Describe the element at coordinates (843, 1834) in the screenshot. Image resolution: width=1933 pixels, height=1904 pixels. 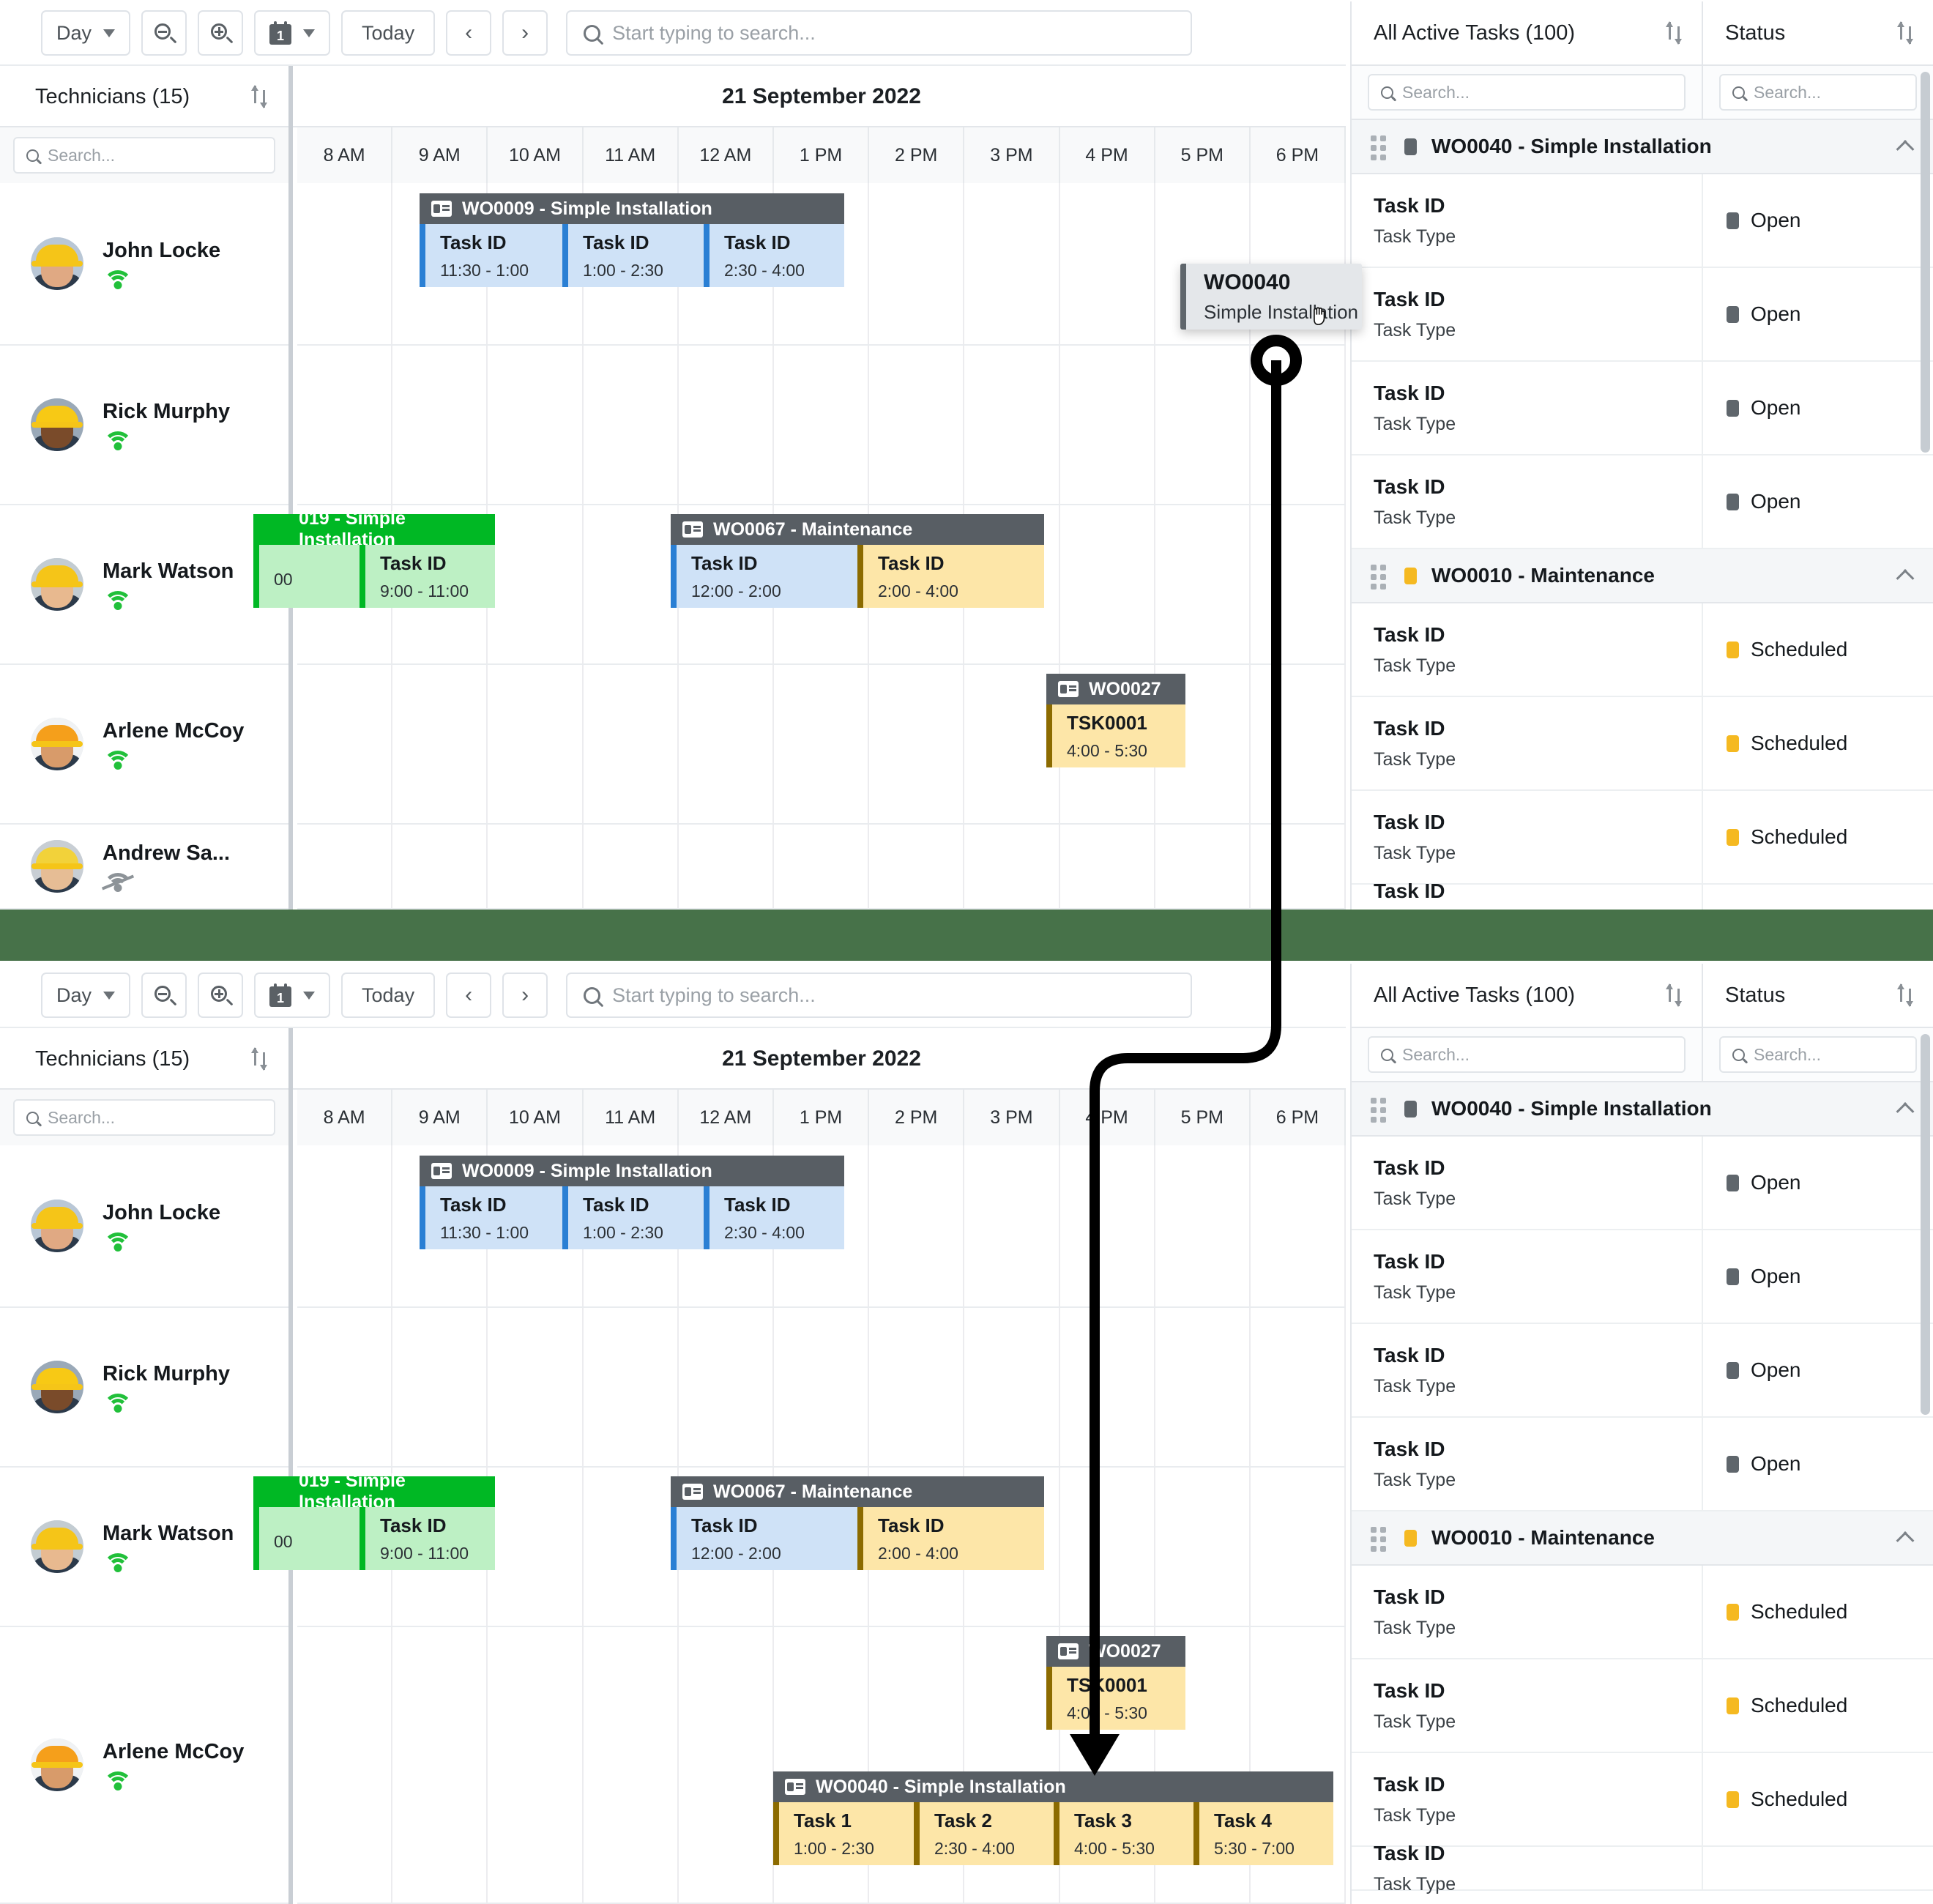
I see `task-bar: Task 1 1:00 - 2:30` at that location.